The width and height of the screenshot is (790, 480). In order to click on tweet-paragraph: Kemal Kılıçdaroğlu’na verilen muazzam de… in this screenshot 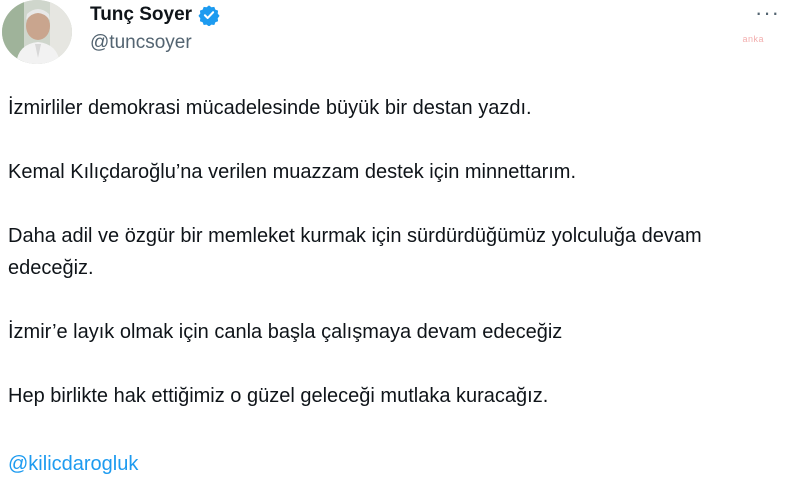, I will do `click(292, 172)`.